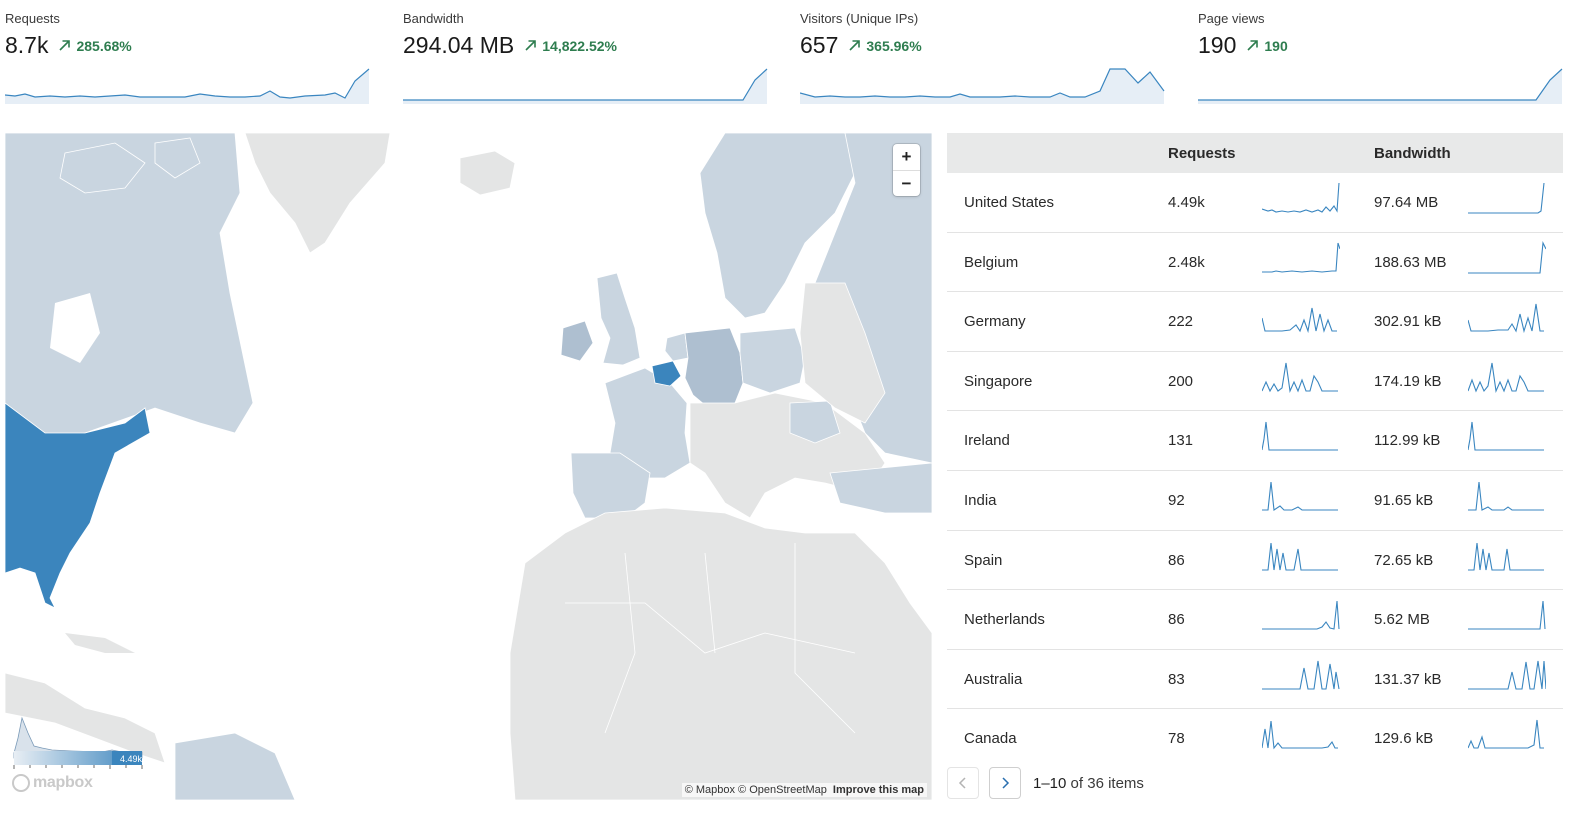  Describe the element at coordinates (676, 347) in the screenshot. I see `region-netherlands` at that location.